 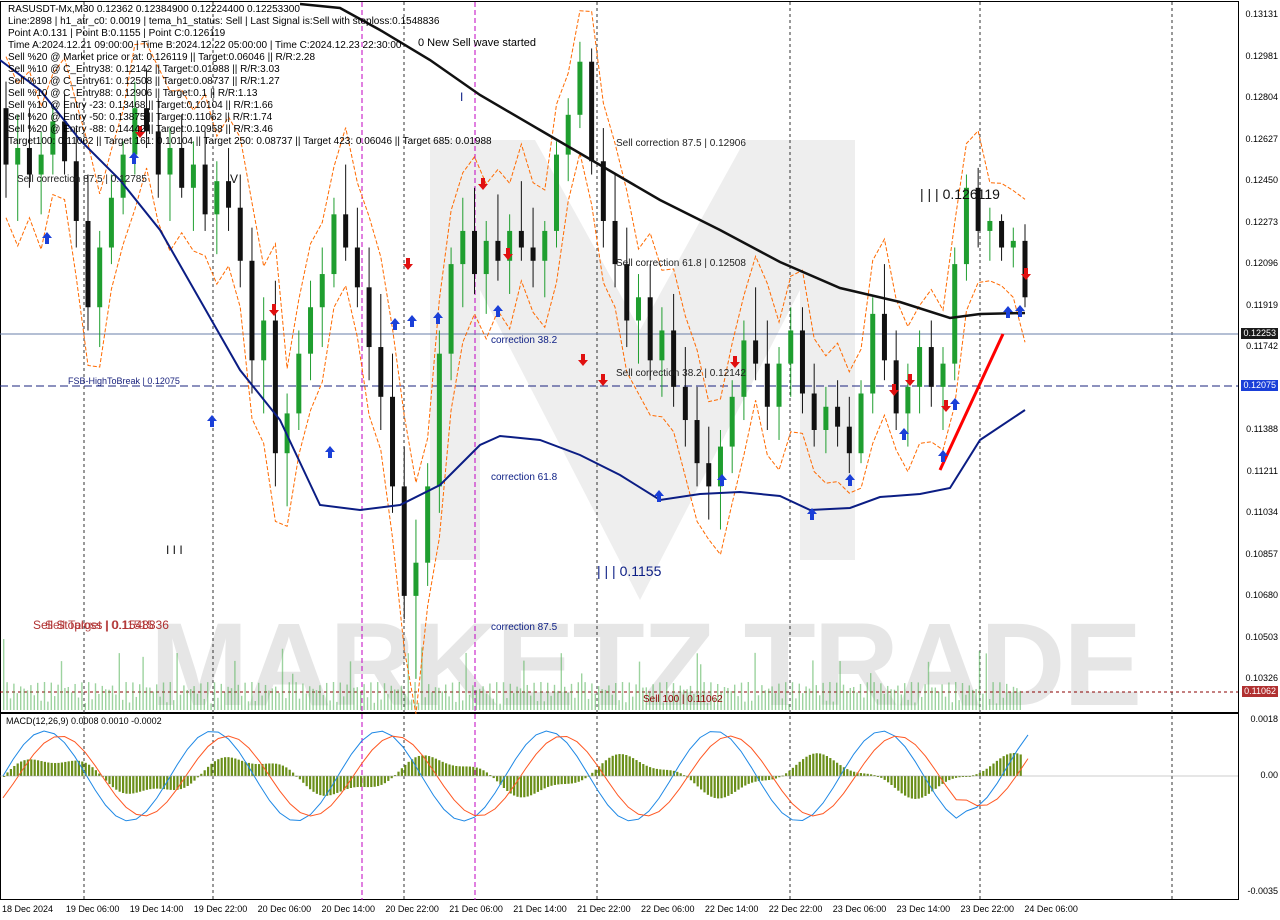 I want to click on wave-i-label: I, so click(x=462, y=97).